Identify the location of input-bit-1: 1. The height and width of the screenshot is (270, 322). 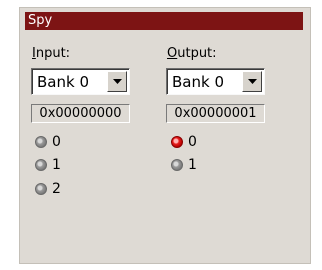
(55, 166).